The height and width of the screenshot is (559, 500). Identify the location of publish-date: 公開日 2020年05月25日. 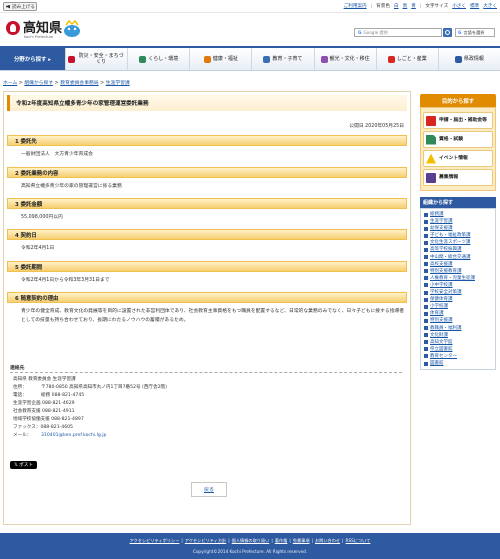
(376, 126).